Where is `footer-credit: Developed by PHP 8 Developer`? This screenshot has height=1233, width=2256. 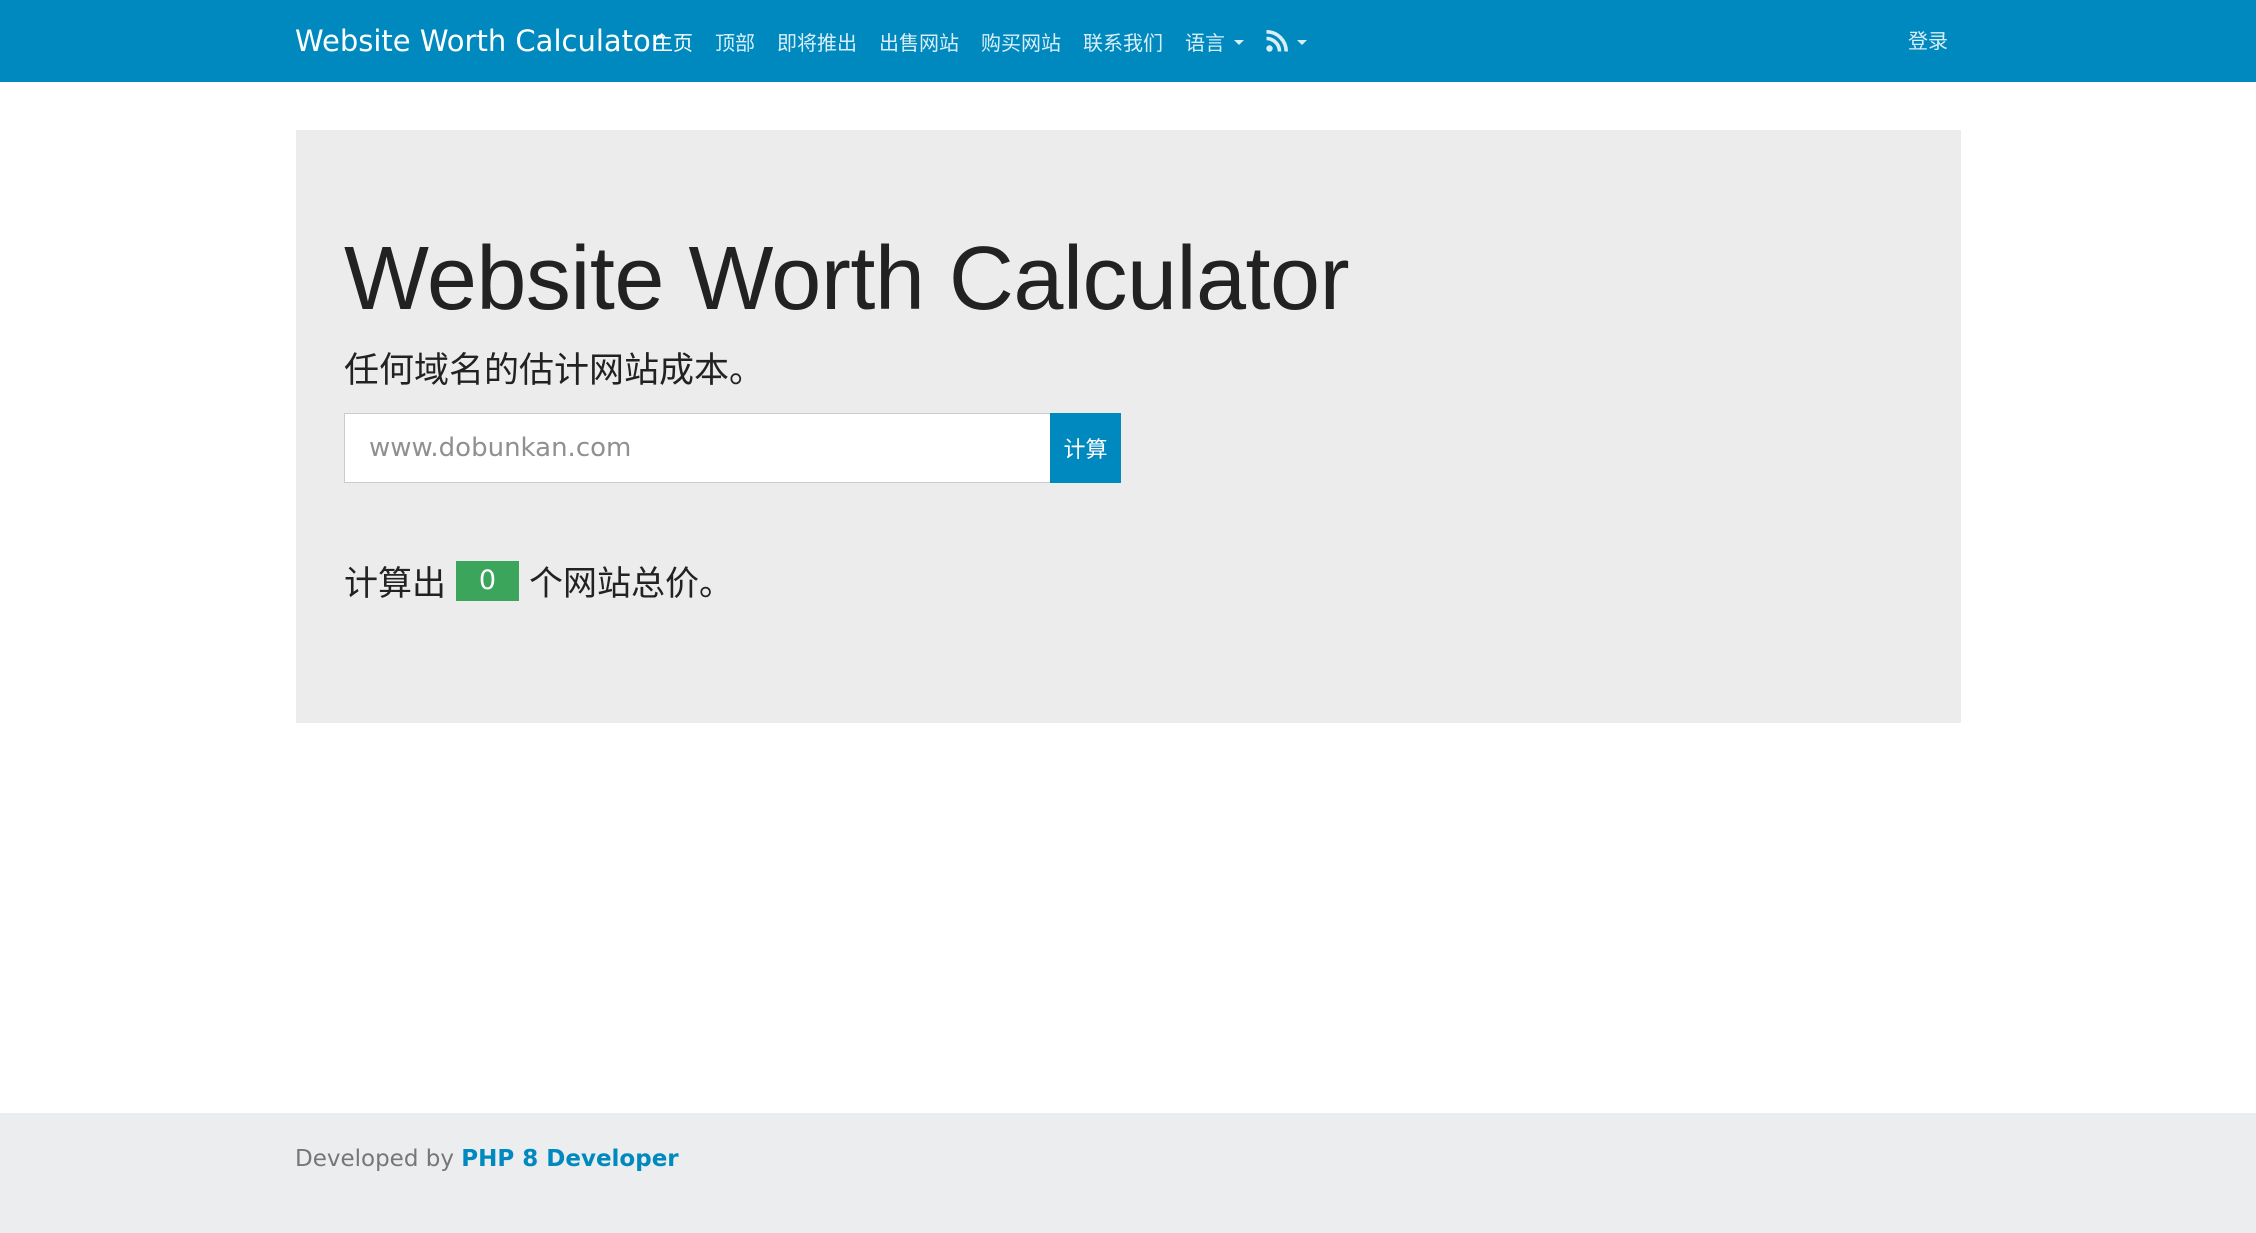 footer-credit: Developed by PHP 8 Developer is located at coordinates (487, 1159).